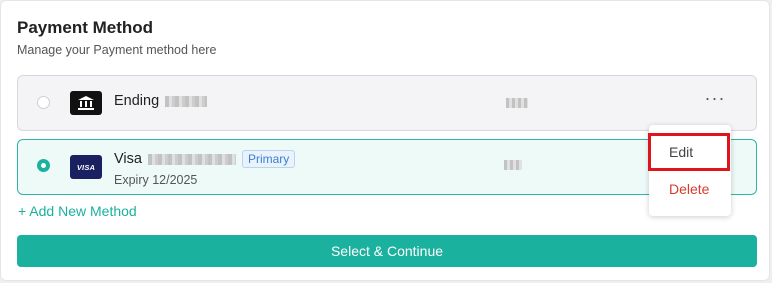 The image size is (772, 283). I want to click on options-menu: Edit Delete, so click(689, 170).